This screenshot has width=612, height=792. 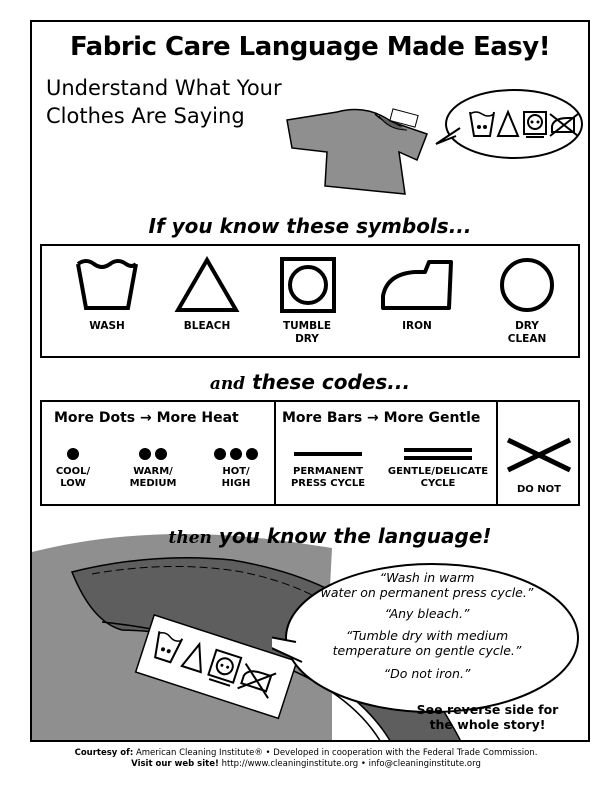 What do you see at coordinates (310, 47) in the screenshot?
I see `page-title: Fabric Care Language Made Easy!` at bounding box center [310, 47].